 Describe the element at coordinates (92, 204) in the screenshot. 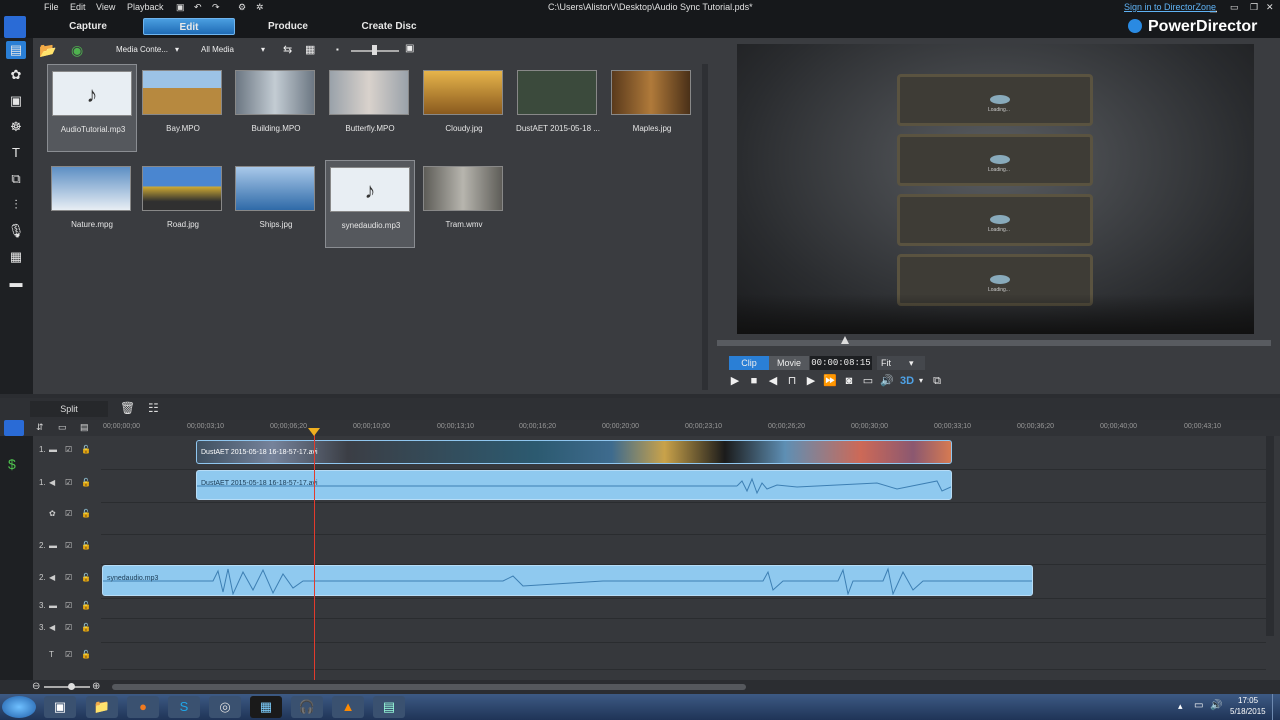

I see `media-item: Nature.mpg` at that location.